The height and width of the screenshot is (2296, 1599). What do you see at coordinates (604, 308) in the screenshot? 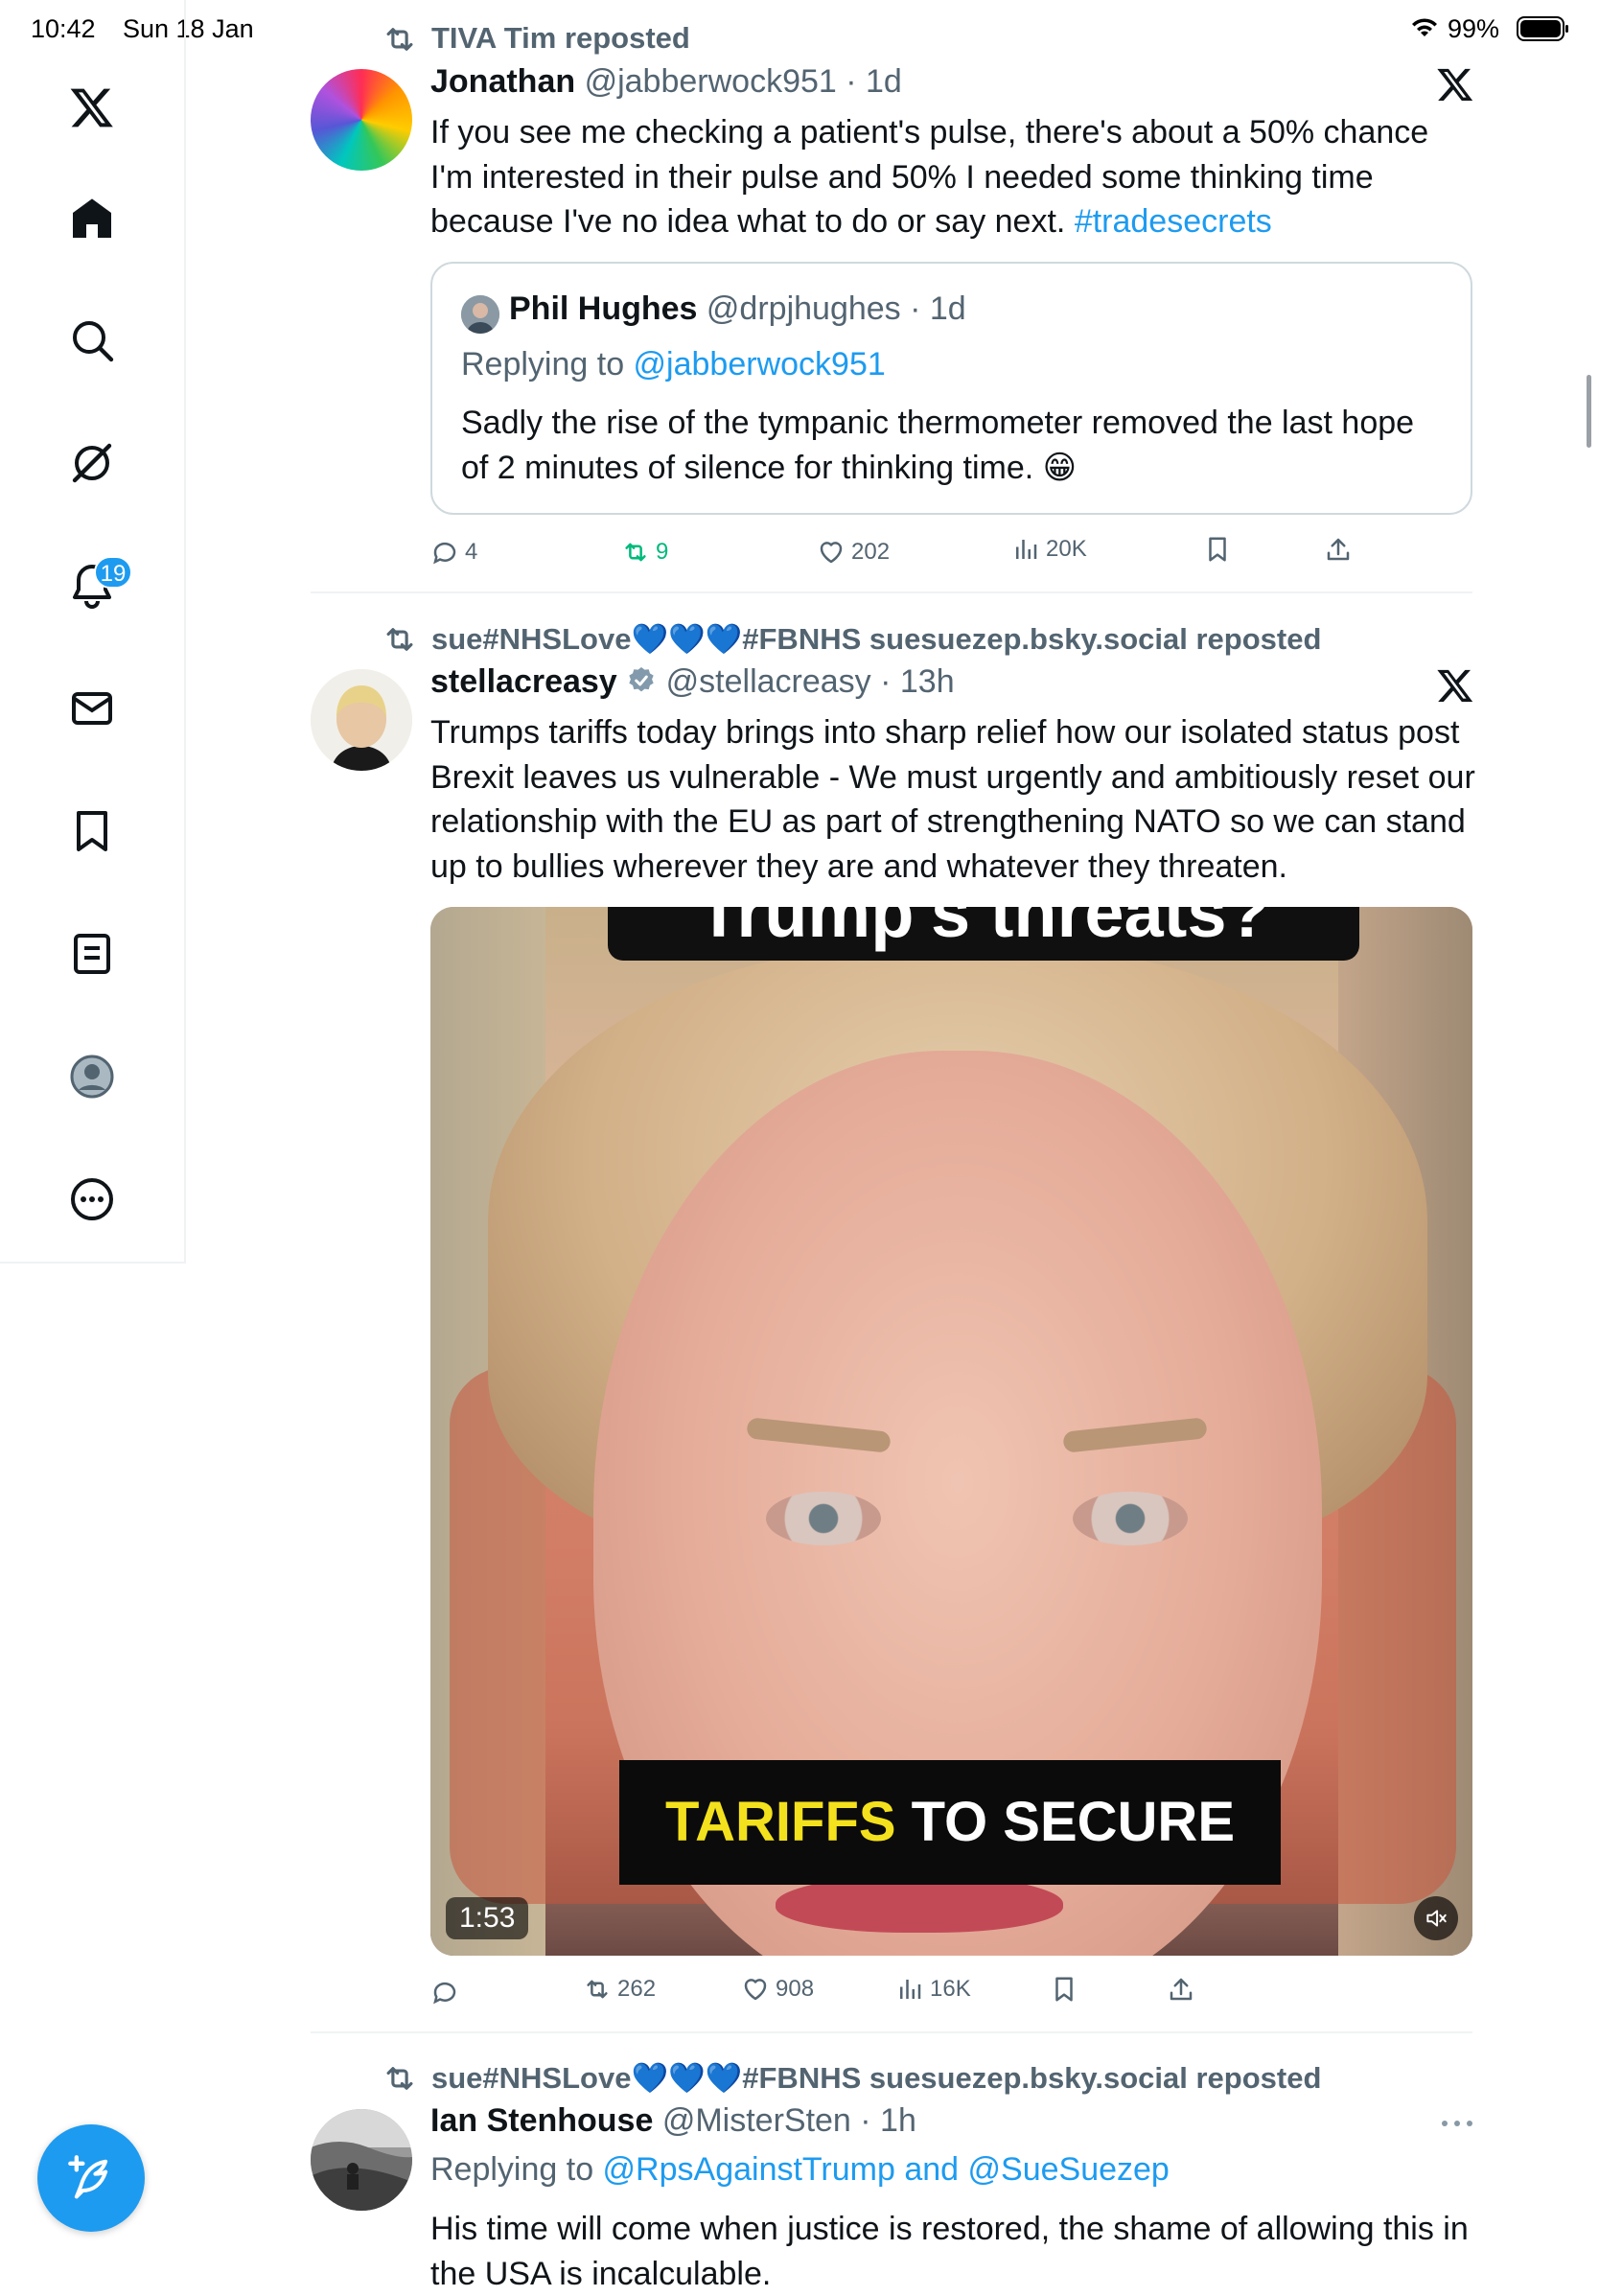
I see `quote-author-name: Phil Hughes` at bounding box center [604, 308].